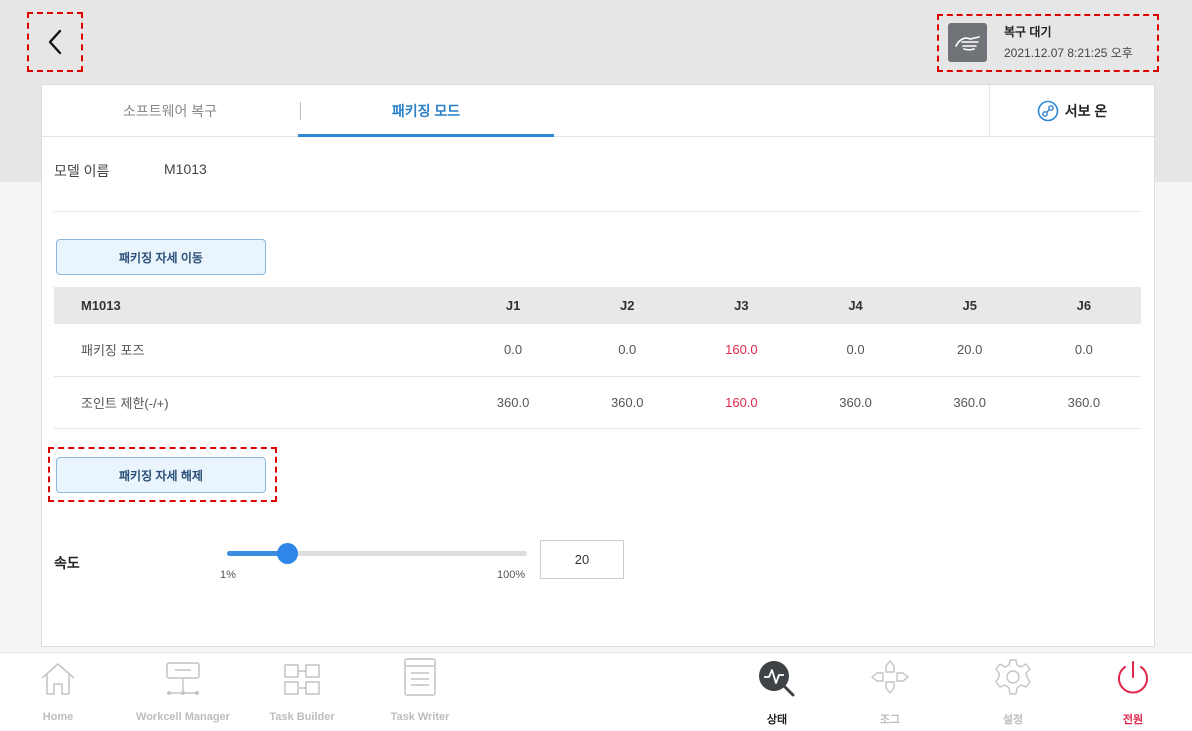 This screenshot has height=731, width=1192. I want to click on nav-label: Home, so click(58, 717).